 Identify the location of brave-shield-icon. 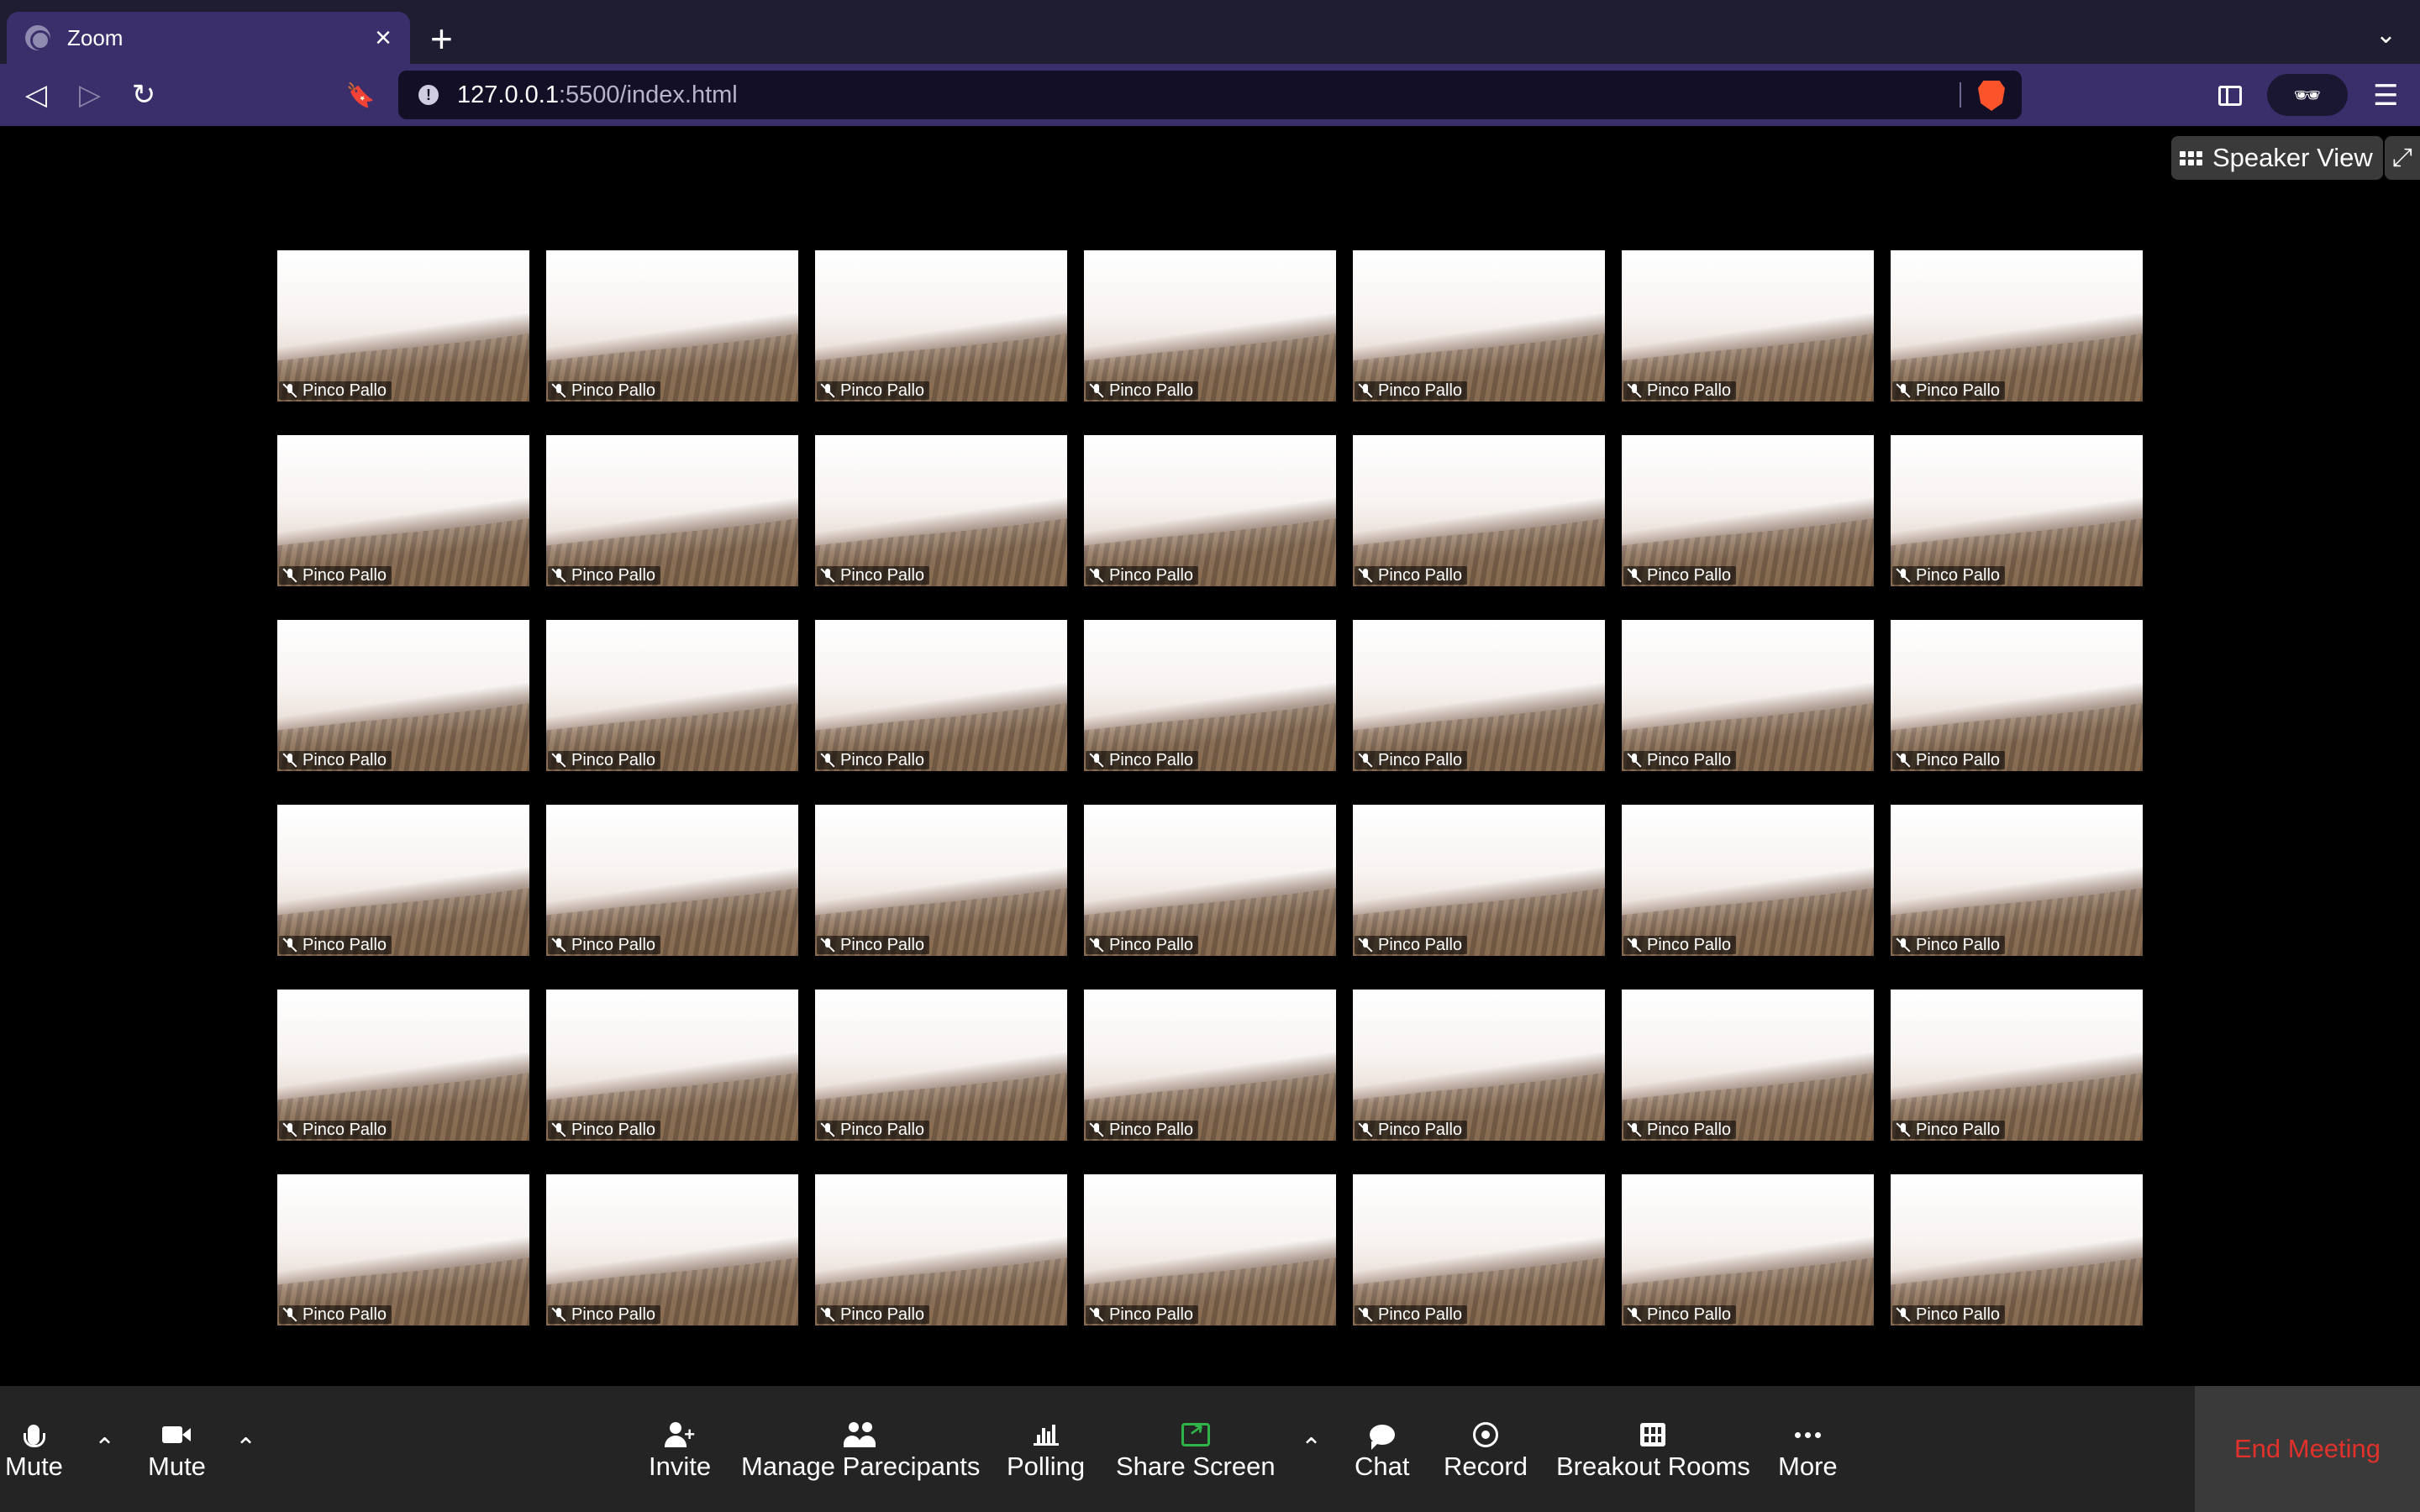
(1991, 96).